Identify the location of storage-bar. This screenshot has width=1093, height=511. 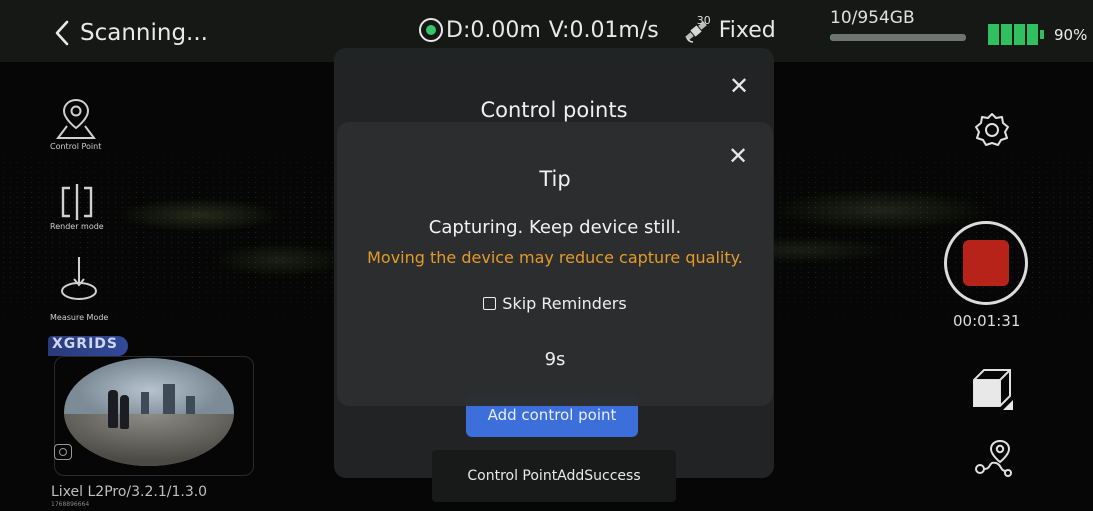
(898, 37).